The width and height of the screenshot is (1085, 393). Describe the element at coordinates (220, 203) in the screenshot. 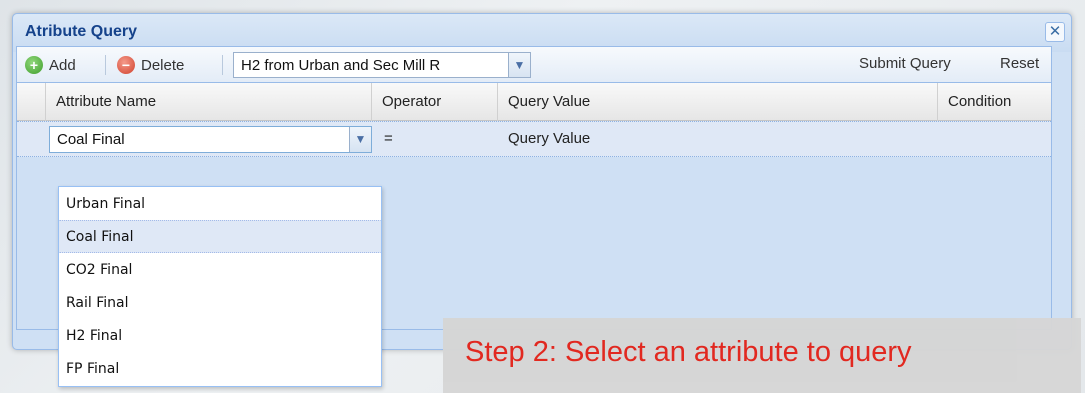

I see `dropdown-option-urban-final: Urban Final` at that location.